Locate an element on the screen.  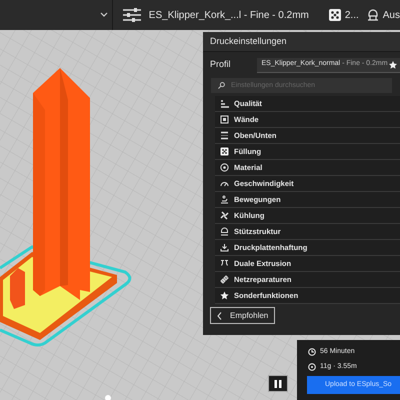
chevron-left-icon is located at coordinates (219, 316).